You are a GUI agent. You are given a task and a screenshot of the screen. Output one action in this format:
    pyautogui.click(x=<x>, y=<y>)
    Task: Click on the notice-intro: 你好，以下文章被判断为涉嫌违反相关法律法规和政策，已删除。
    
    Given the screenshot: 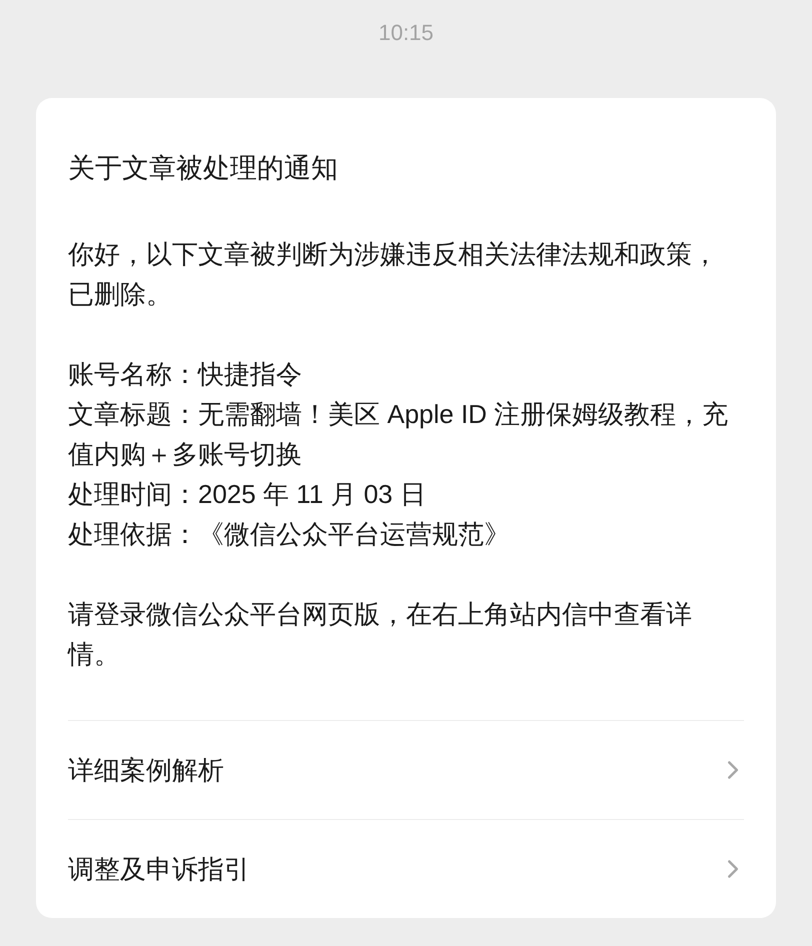 What is the action you would take?
    pyautogui.click(x=393, y=274)
    